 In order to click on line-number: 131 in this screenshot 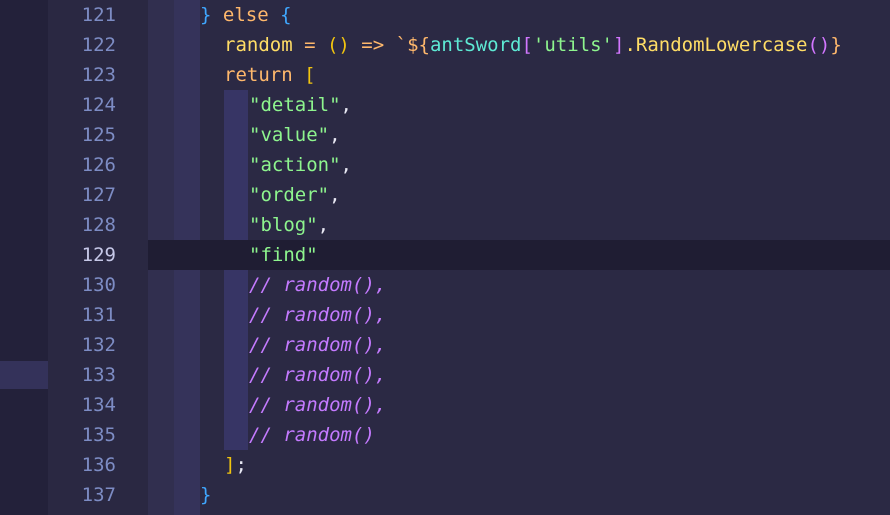, I will do `click(98, 315)`.